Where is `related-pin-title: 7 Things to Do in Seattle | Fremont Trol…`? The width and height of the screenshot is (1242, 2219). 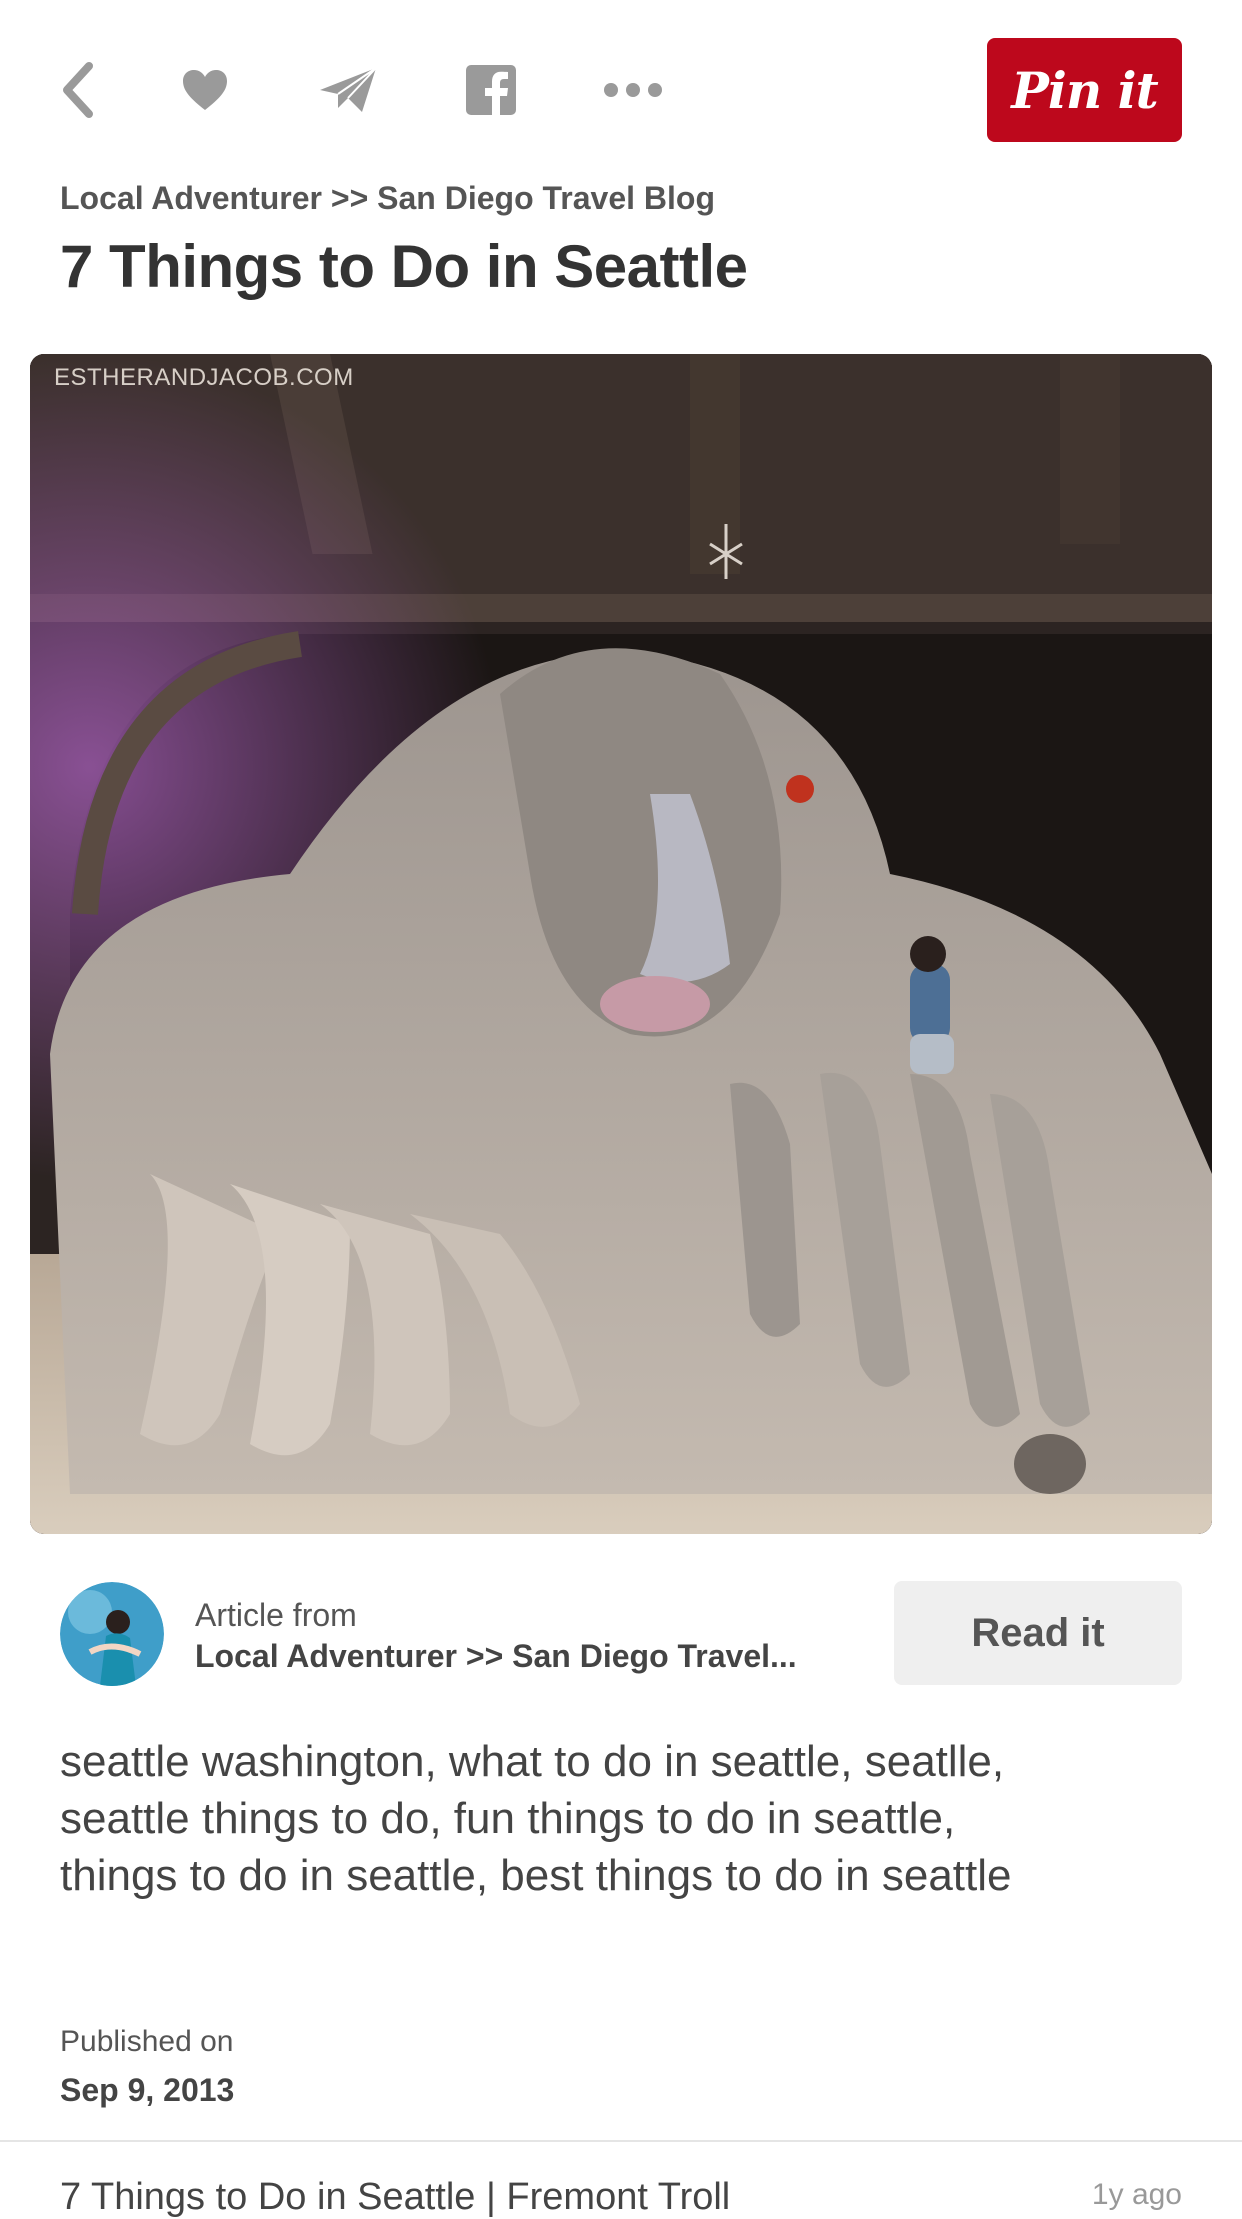 related-pin-title: 7 Things to Do in Seattle | Fremont Trol… is located at coordinates (395, 2197).